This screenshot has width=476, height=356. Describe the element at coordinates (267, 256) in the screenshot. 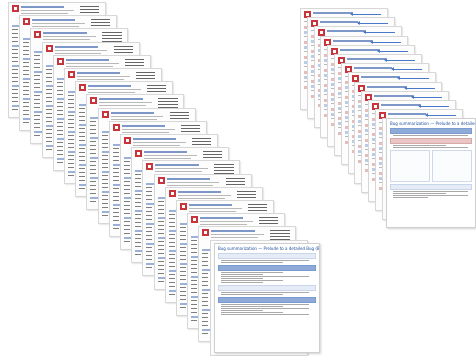

I see `front-left-band` at that location.